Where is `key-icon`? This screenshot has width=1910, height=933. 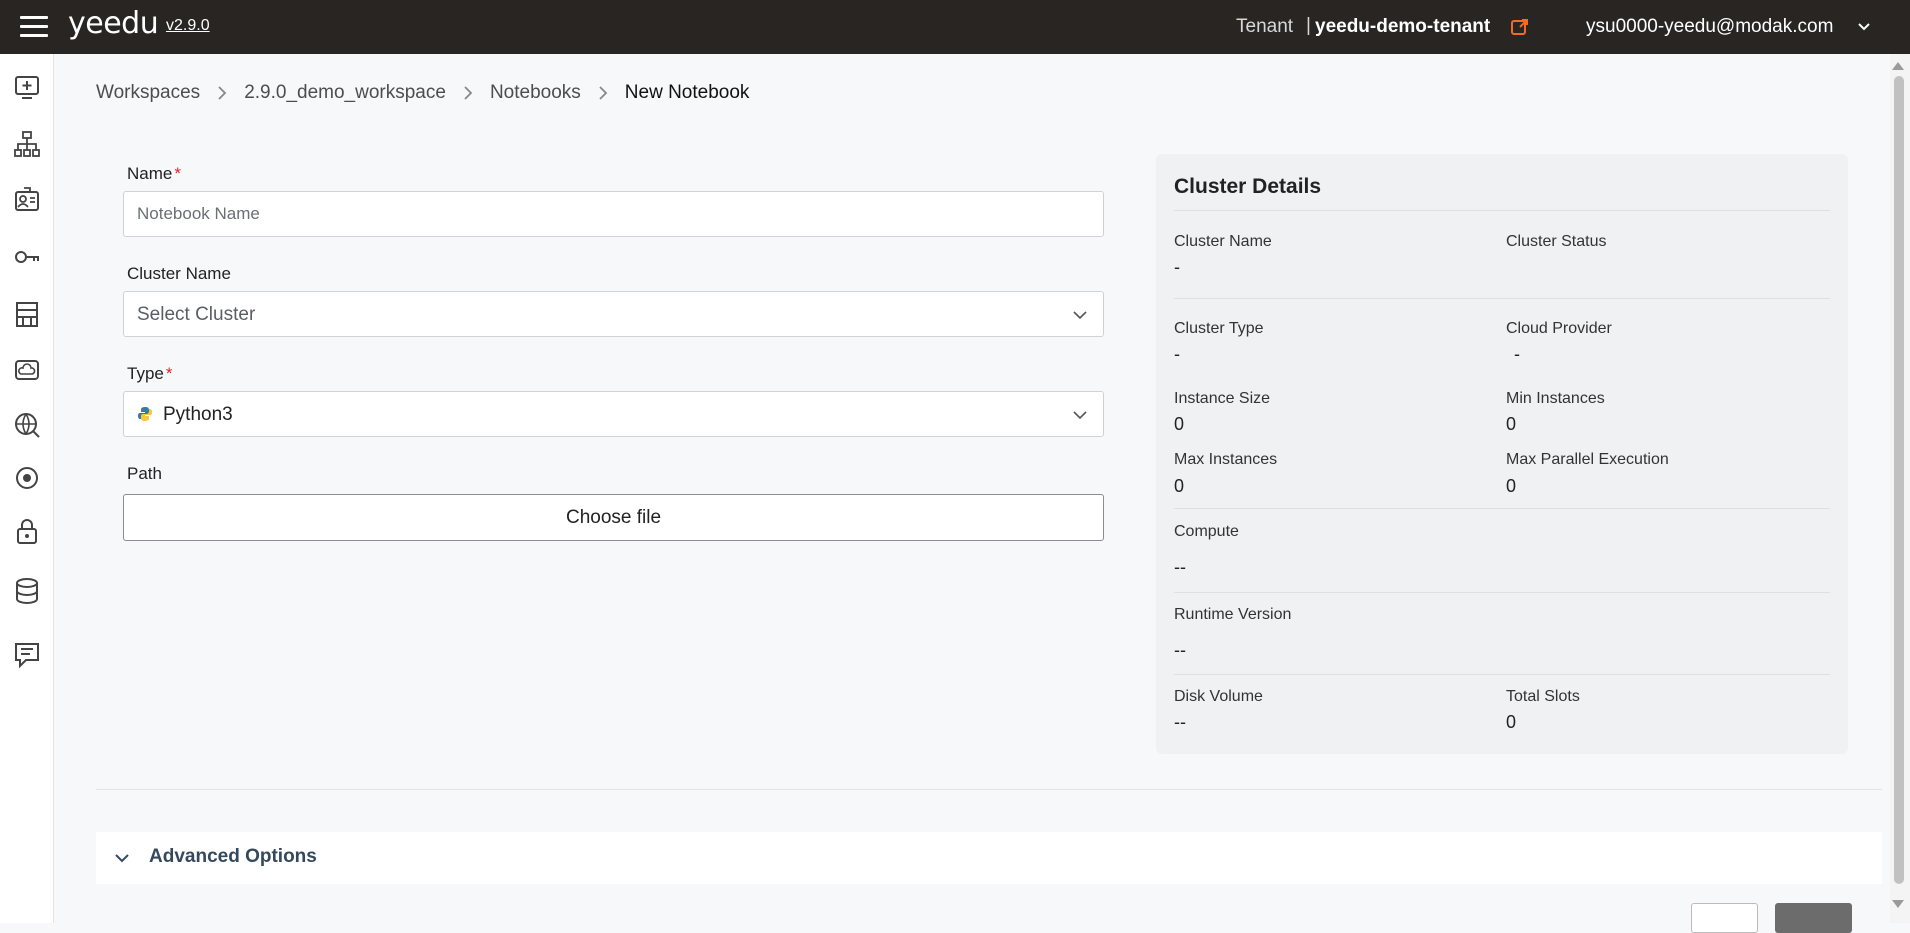
key-icon is located at coordinates (27, 257).